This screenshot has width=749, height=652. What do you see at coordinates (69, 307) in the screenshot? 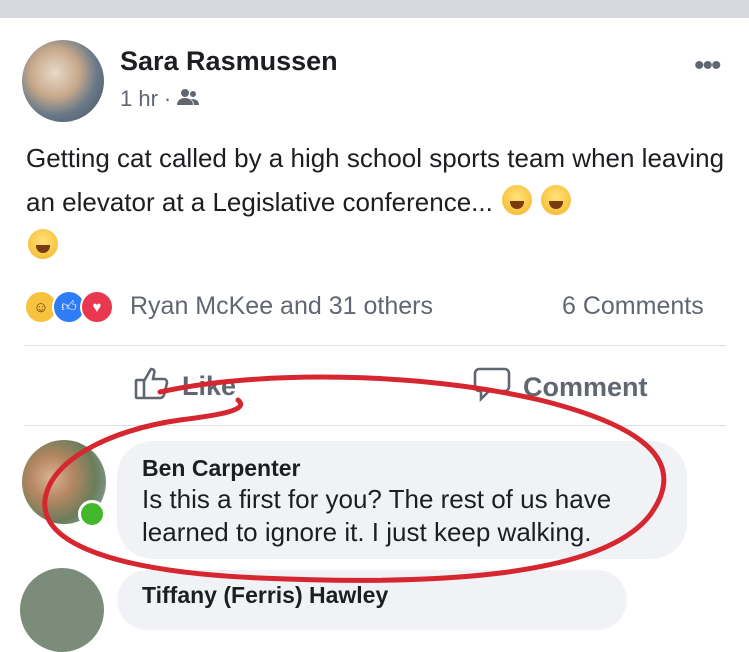
I see `reaction-icons: ☺ 👍︎ ♥` at bounding box center [69, 307].